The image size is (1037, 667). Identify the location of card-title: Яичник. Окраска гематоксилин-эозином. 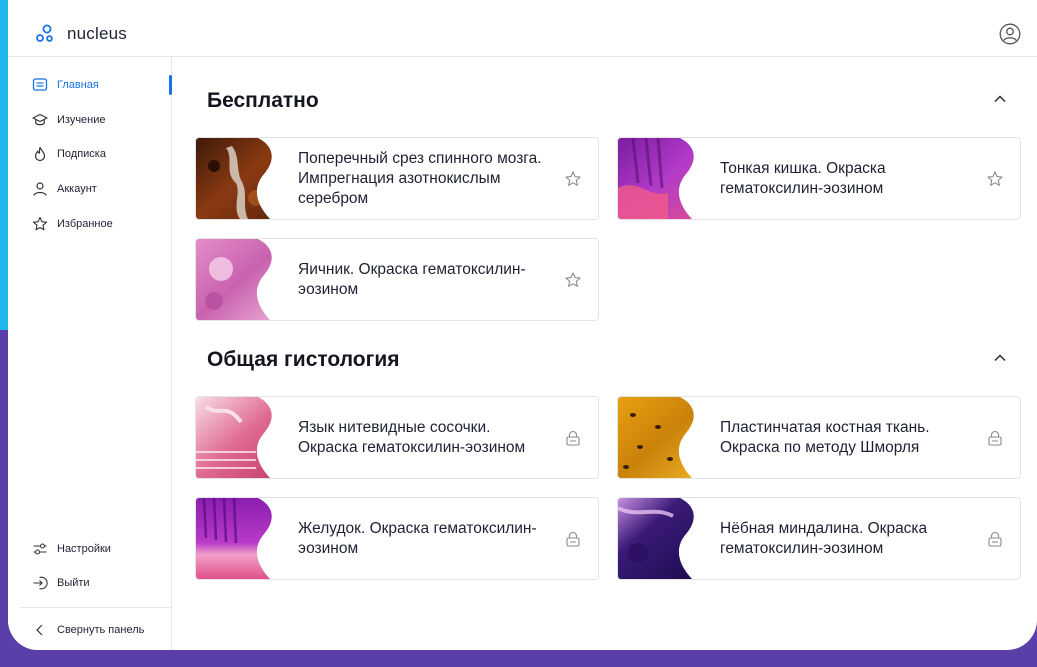
(412, 279).